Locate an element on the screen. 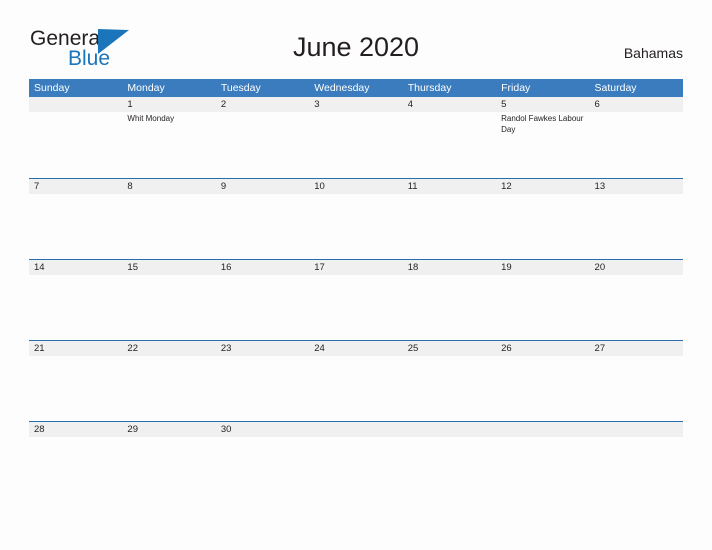  weekday-header-monday: Monday is located at coordinates (146, 88).